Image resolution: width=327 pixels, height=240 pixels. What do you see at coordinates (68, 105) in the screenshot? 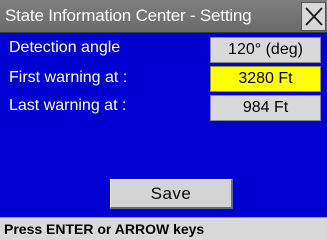
I see `last-warning-label: Last warning at :` at bounding box center [68, 105].